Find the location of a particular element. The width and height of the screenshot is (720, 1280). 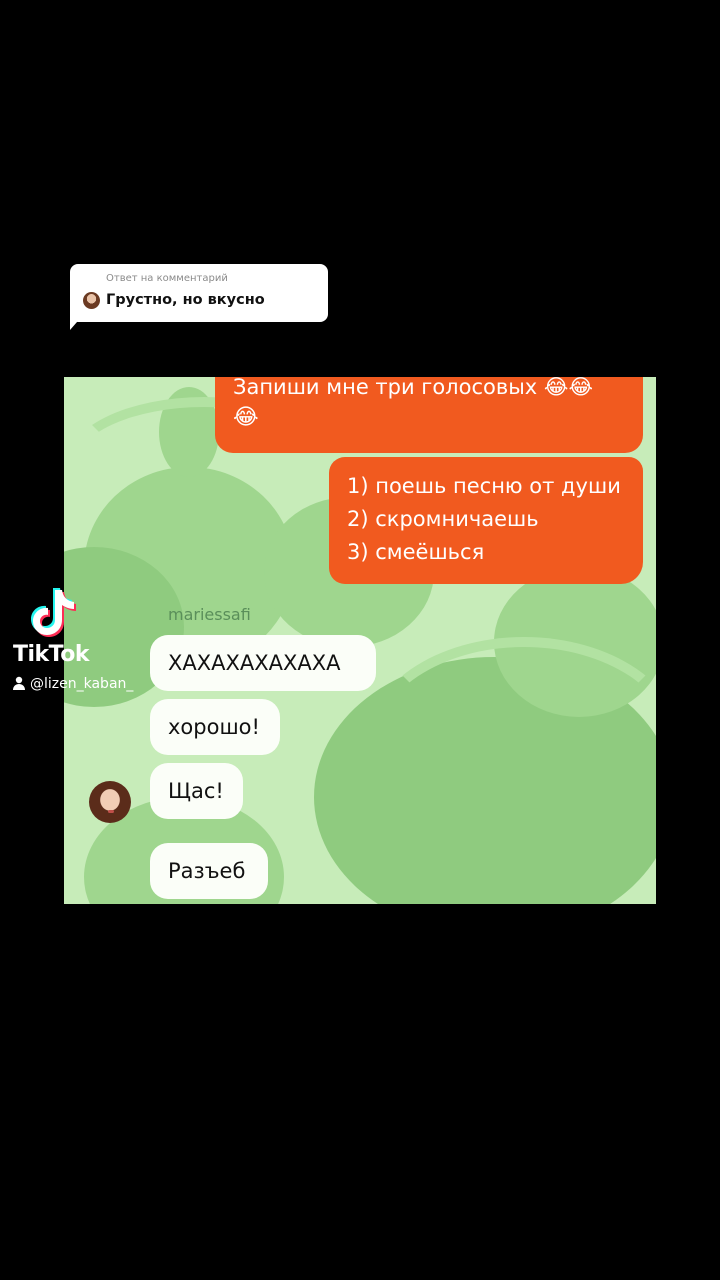

sender-avatar is located at coordinates (110, 802).